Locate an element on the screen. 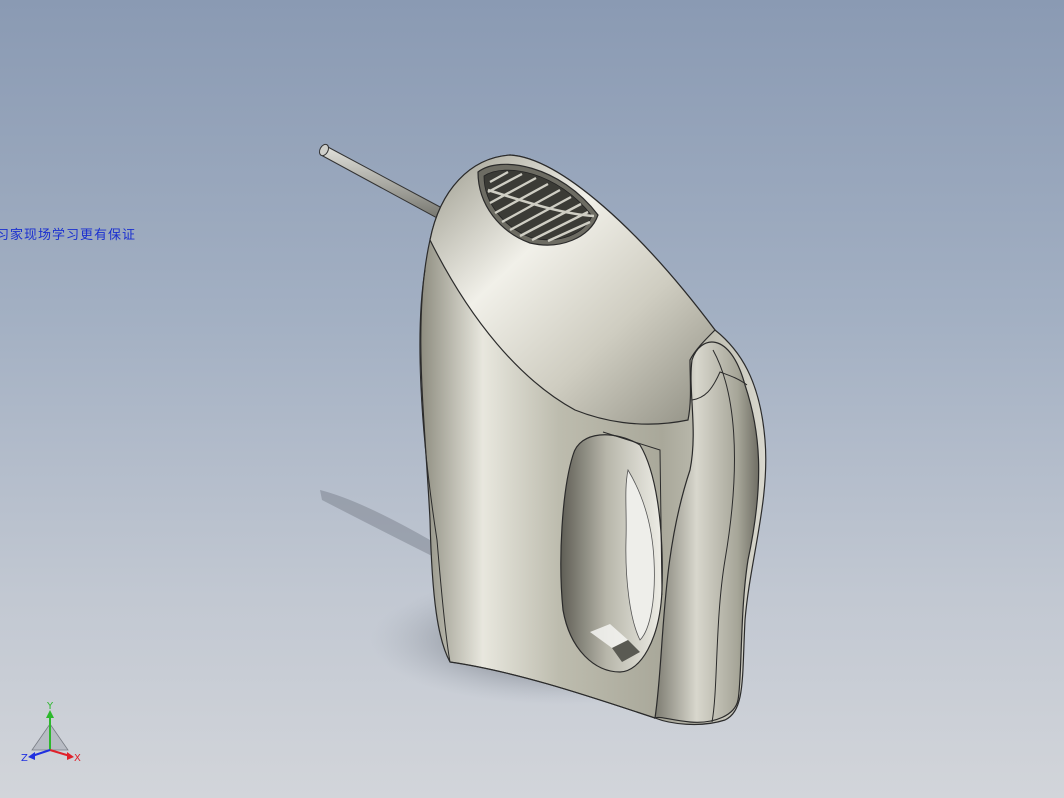 The width and height of the screenshot is (1064, 798). reference-triad: Y X Z is located at coordinates (53, 735).